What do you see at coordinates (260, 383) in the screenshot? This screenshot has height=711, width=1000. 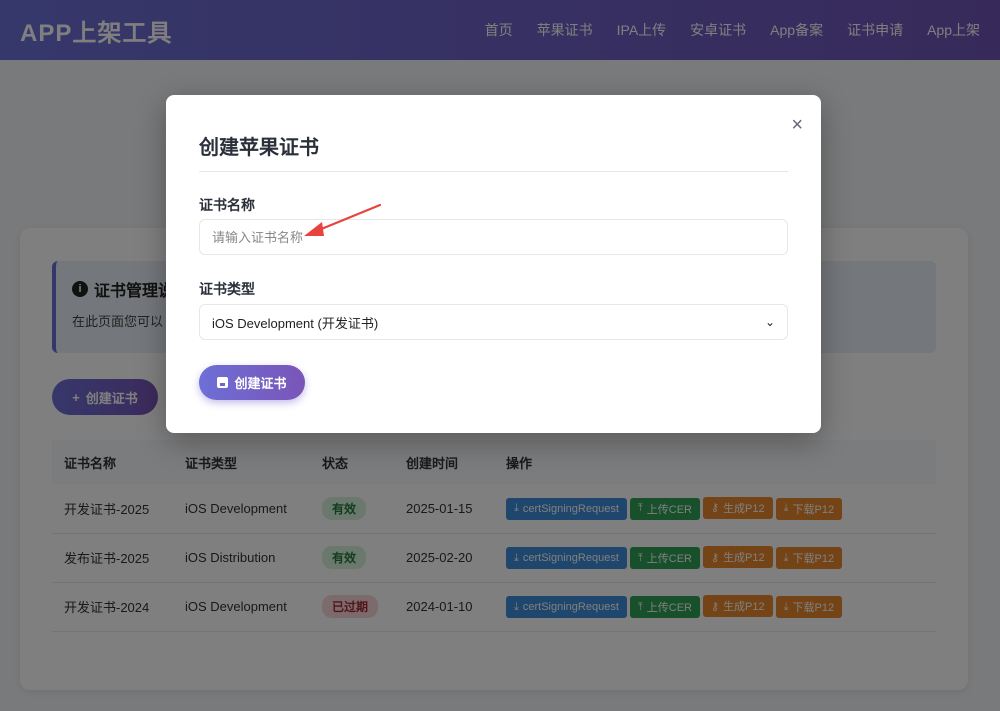 I see `submit-label: 创建证书` at bounding box center [260, 383].